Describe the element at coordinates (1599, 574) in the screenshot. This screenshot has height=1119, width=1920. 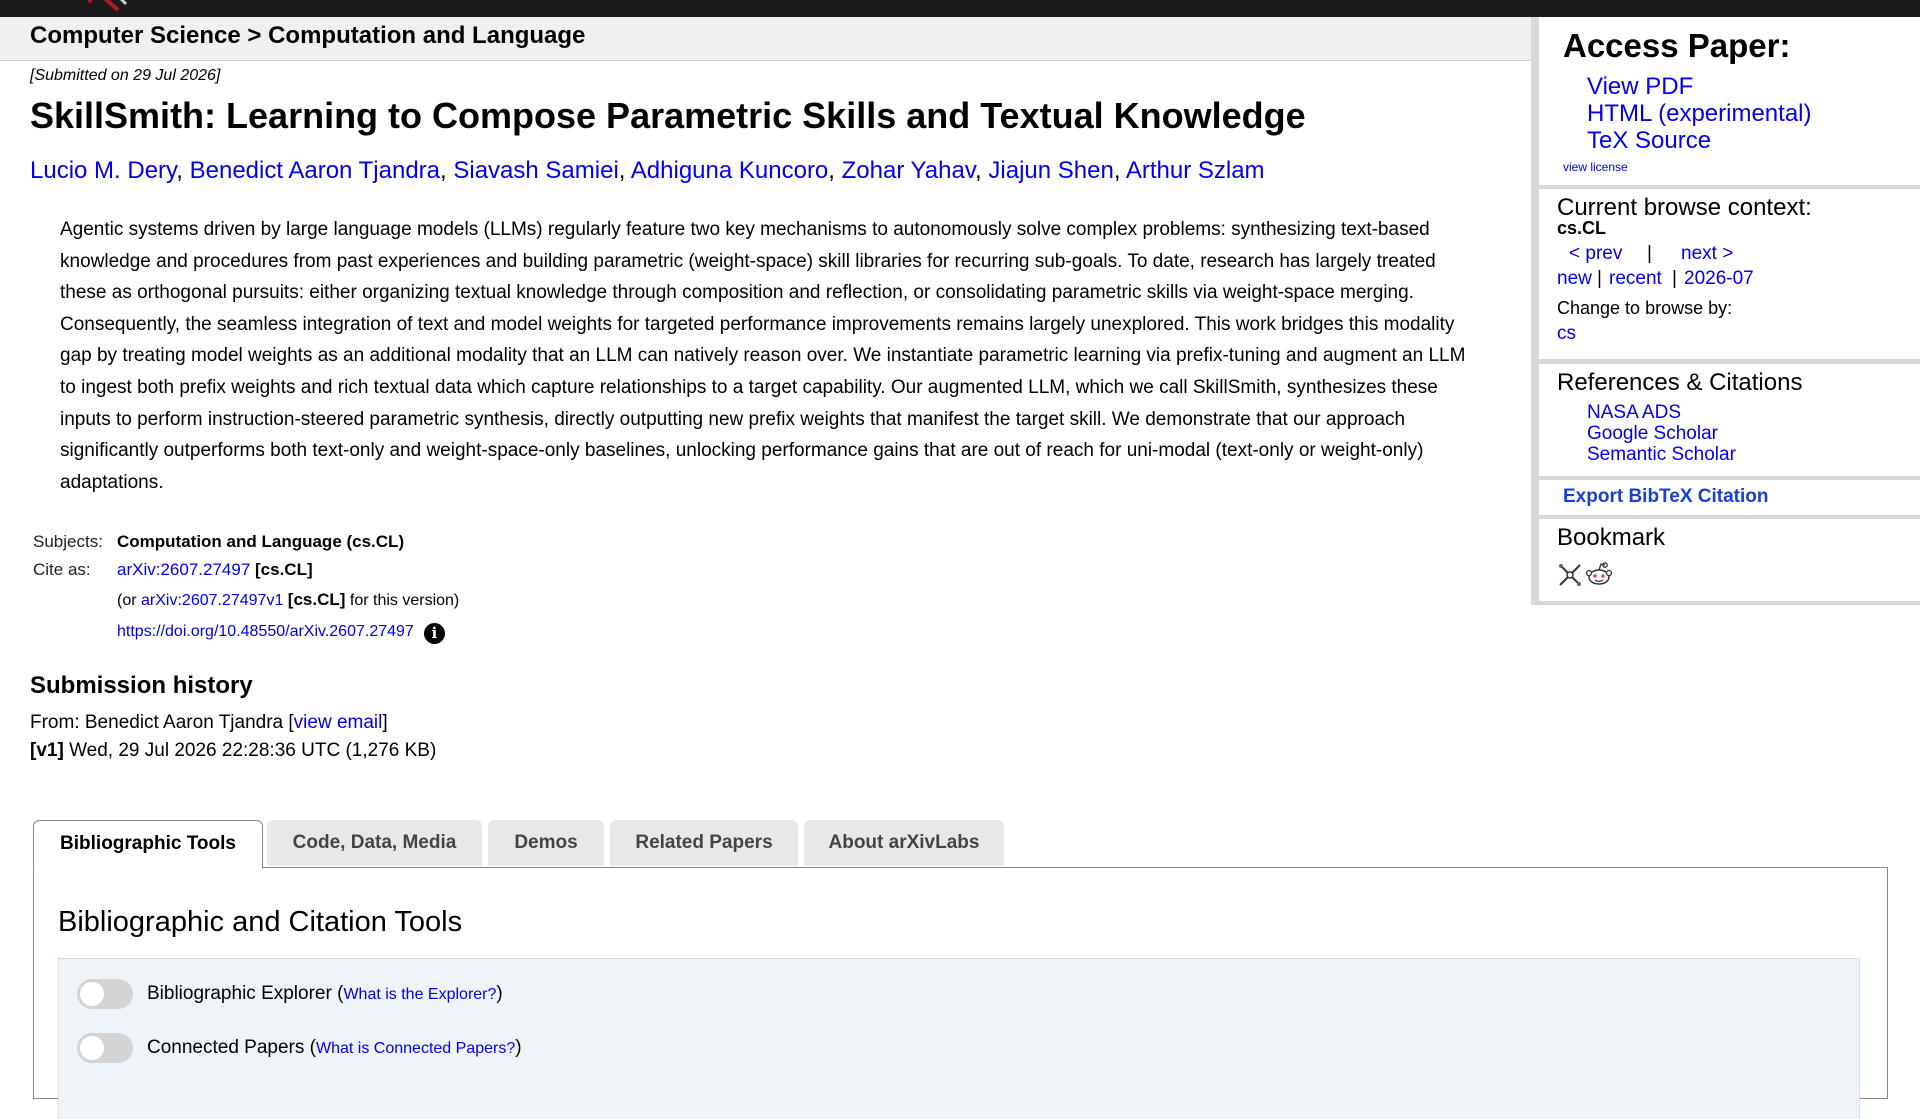
I see `reddit-icon` at that location.